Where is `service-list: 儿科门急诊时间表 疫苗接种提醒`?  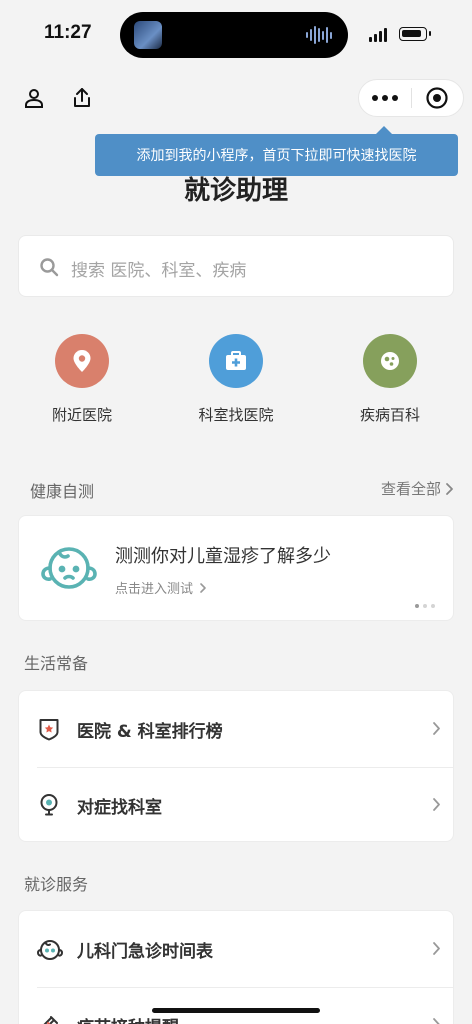
service-list: 儿科门急诊时间表 疫苗接种提醒 is located at coordinates (236, 967).